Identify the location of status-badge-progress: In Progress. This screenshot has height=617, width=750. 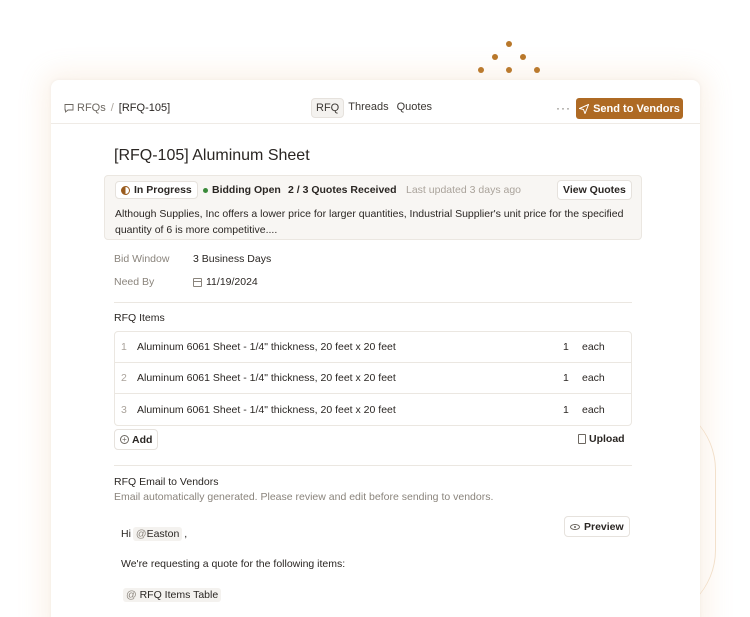
(156, 190).